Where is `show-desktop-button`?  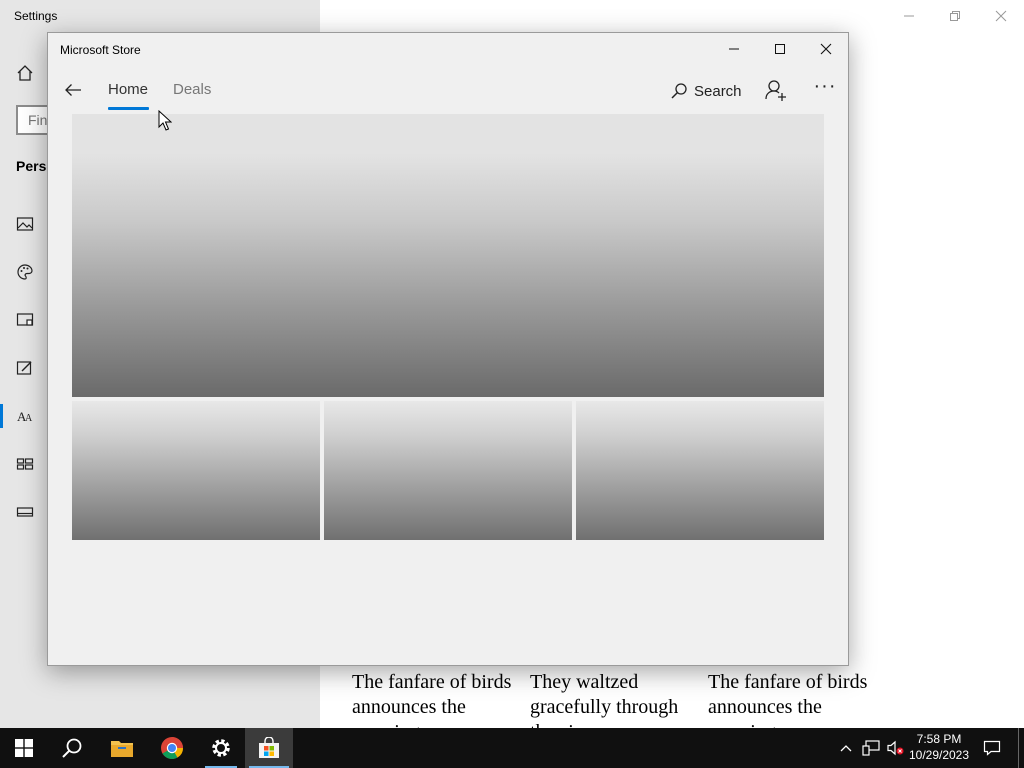
show-desktop-button is located at coordinates (1021, 748).